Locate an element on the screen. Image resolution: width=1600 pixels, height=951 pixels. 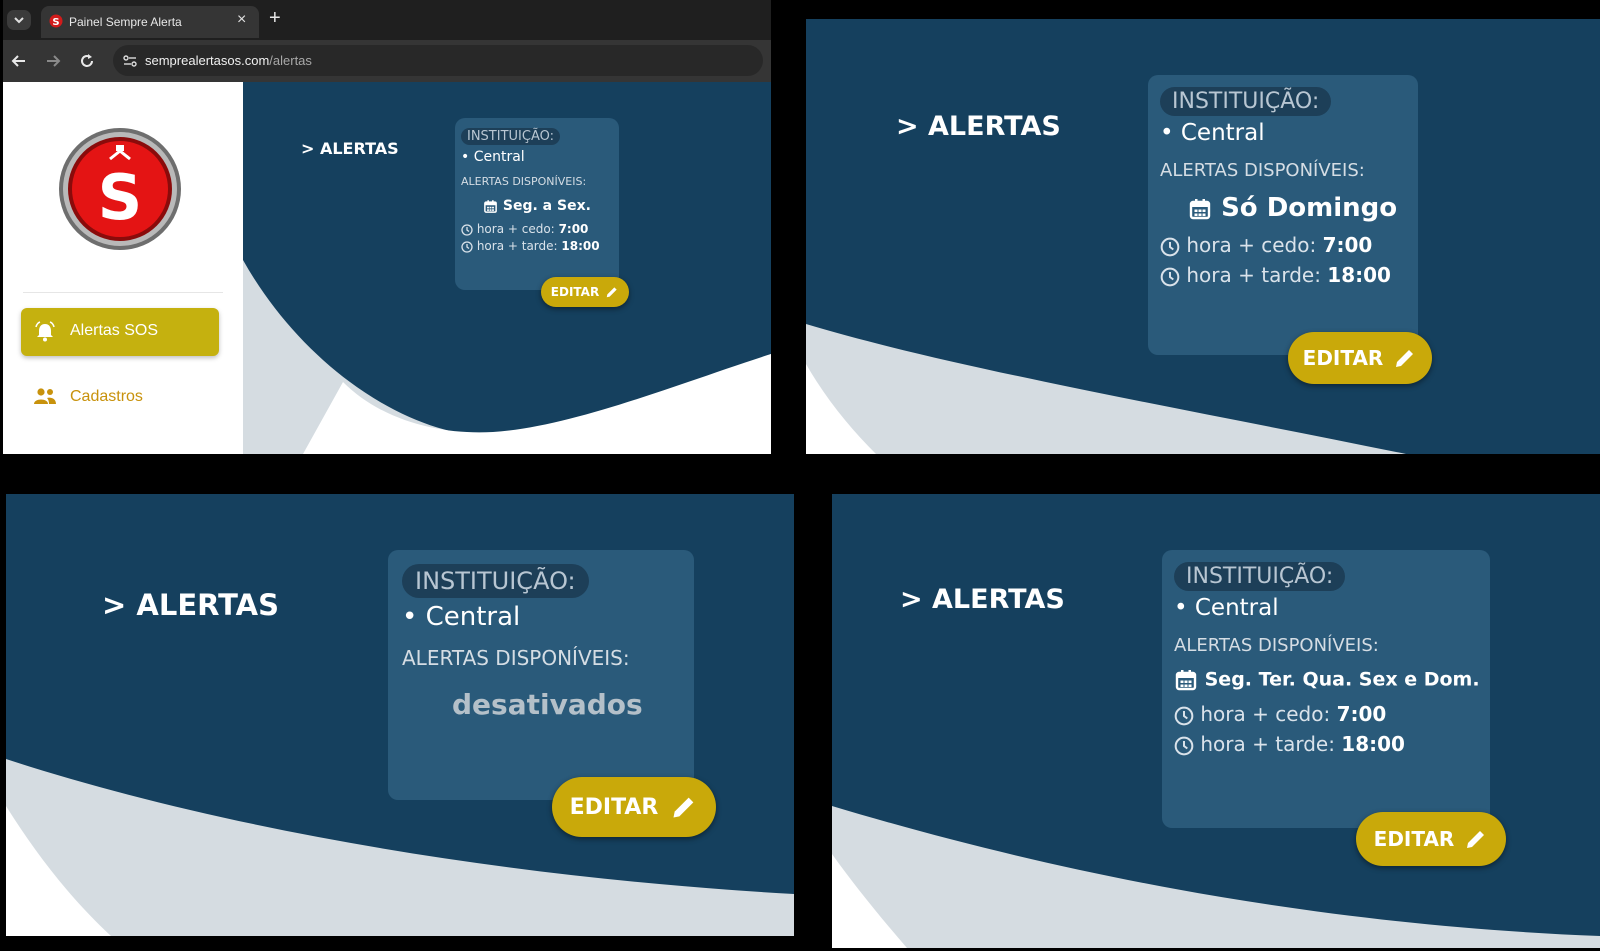
sempre-alerta-logo-icon: S is located at coordinates (120, 189).